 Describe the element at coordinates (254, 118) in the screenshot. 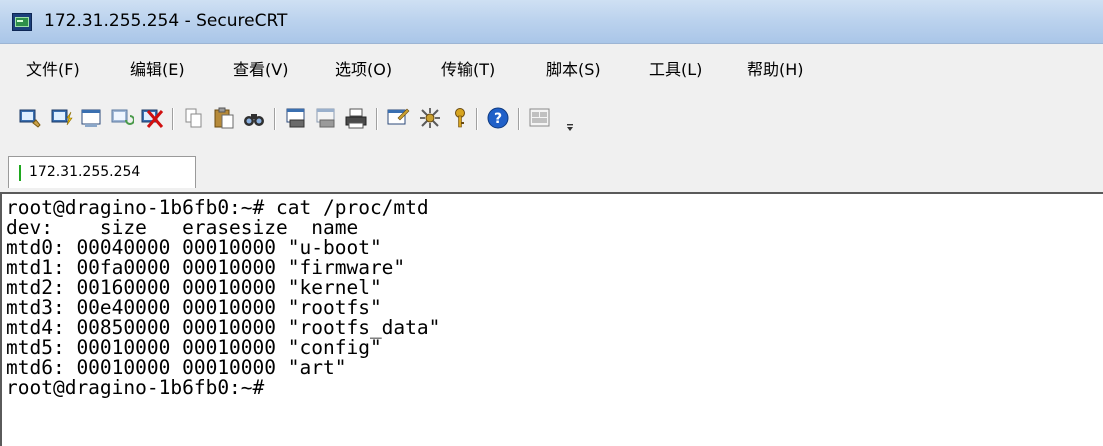

I see `find-icon` at that location.